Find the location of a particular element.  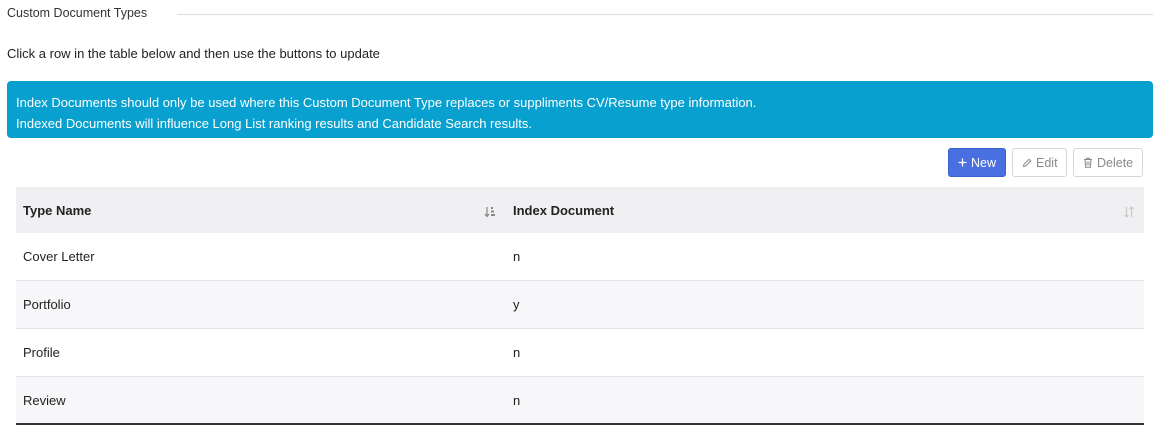

plus-icon is located at coordinates (962, 162).